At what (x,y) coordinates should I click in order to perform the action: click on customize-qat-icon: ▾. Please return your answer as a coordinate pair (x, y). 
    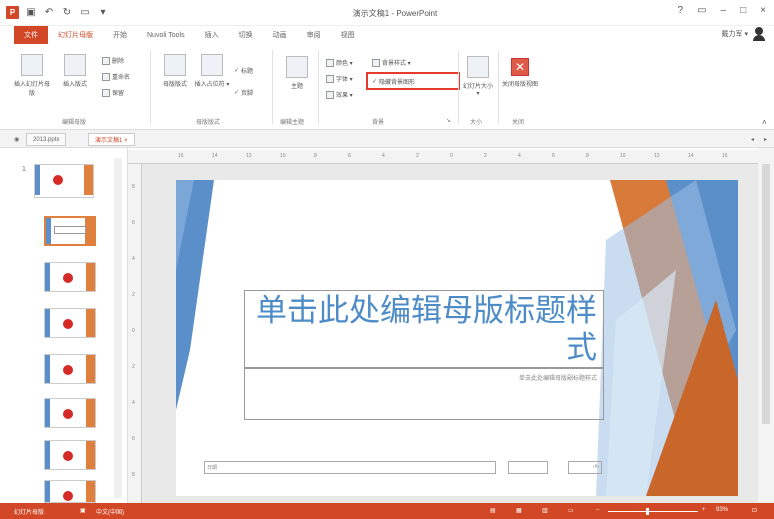
    Looking at the image, I should click on (103, 13).